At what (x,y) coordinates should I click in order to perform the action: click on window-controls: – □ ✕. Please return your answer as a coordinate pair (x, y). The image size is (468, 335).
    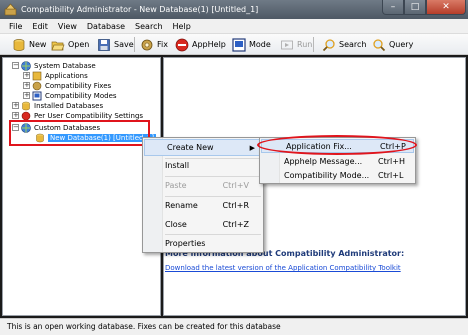
    Looking at the image, I should click on (424, 7).